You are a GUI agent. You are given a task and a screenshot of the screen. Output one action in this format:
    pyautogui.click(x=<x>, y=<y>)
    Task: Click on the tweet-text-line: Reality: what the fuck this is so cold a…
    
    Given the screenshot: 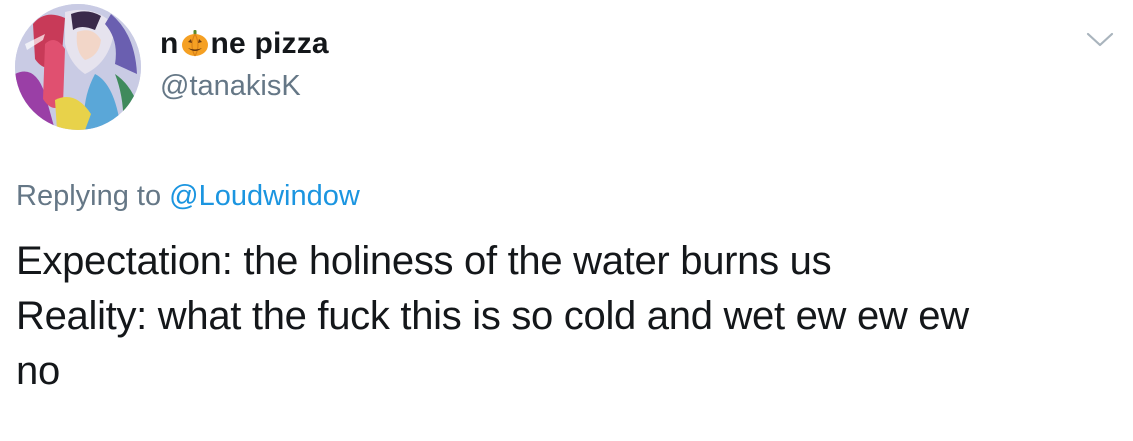 What is the action you would take?
    pyautogui.click(x=492, y=316)
    